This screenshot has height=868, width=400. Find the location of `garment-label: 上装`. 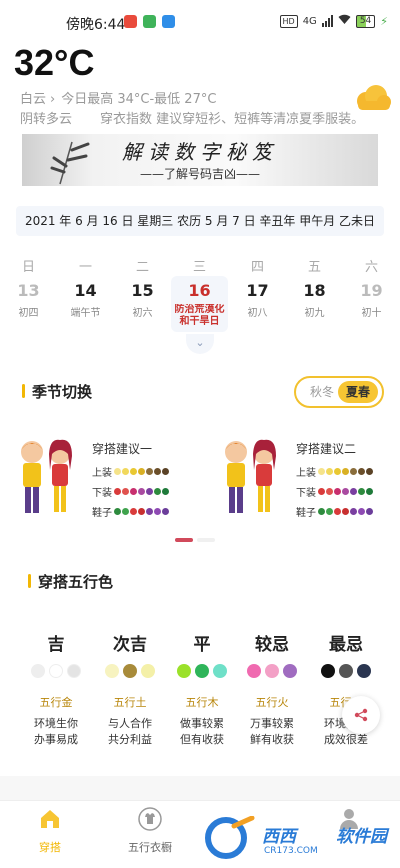

garment-label: 上装 is located at coordinates (306, 473).